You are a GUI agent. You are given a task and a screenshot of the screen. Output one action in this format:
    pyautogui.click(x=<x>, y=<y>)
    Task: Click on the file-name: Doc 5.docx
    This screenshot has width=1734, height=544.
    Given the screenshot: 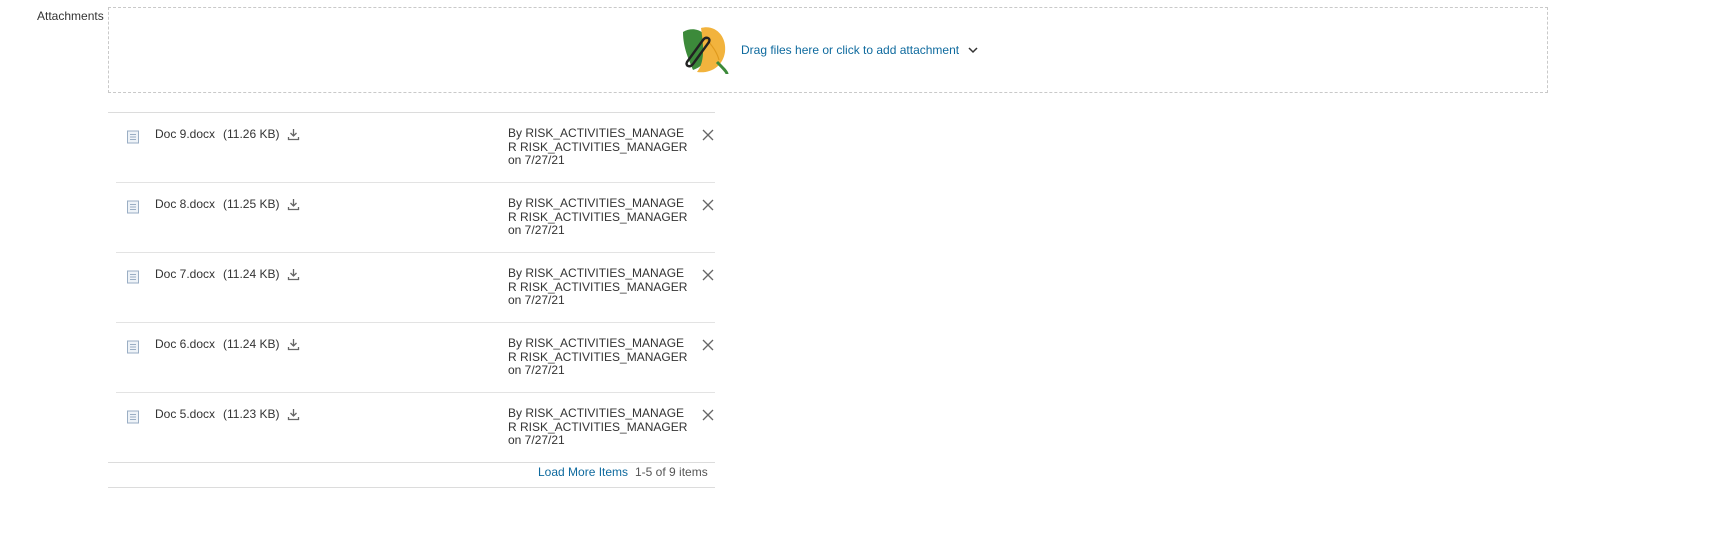 What is the action you would take?
    pyautogui.click(x=185, y=414)
    